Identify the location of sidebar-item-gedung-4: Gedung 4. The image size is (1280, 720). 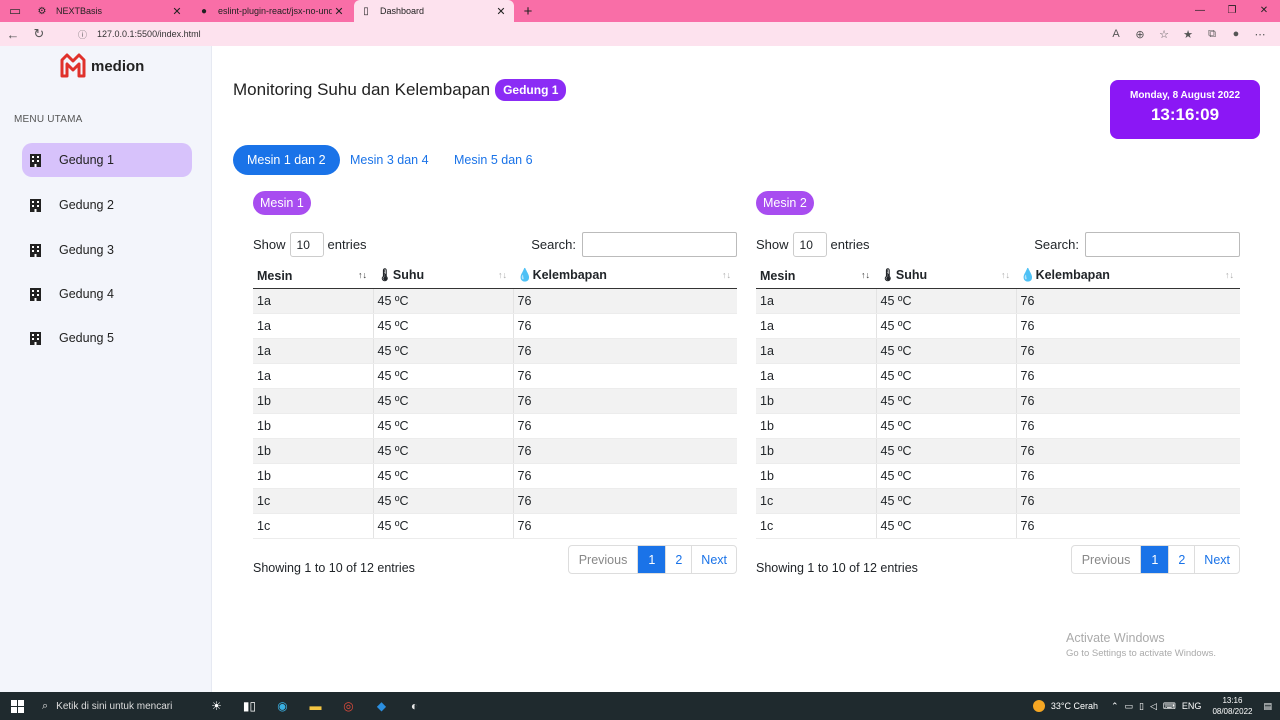
(107, 294).